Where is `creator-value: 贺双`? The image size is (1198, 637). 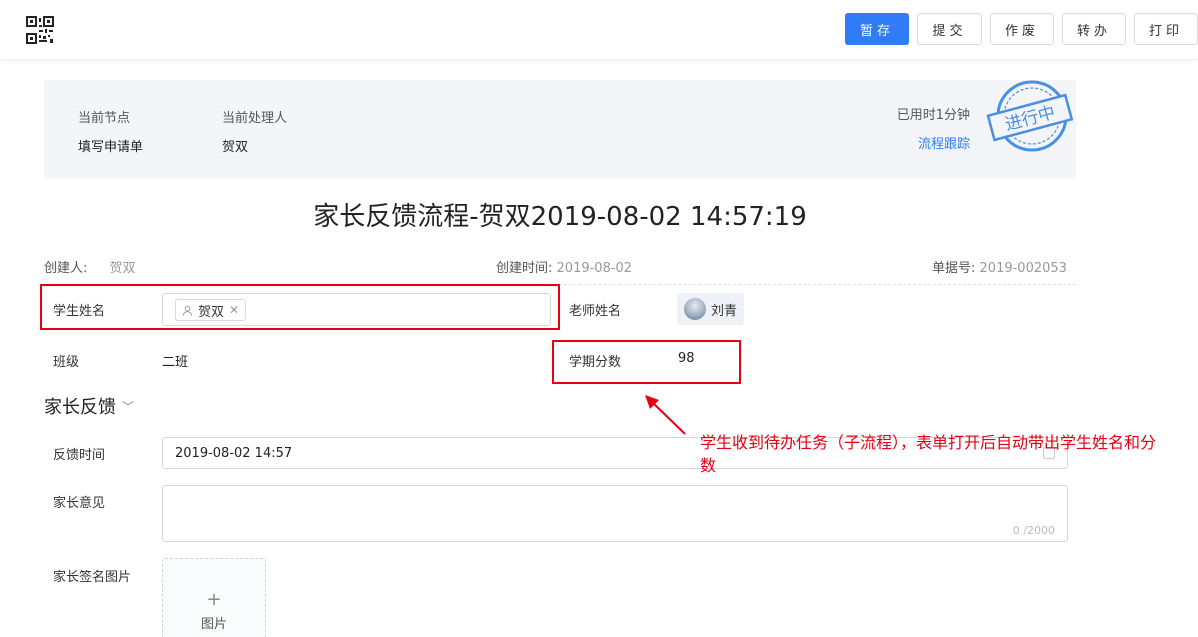 creator-value: 贺双 is located at coordinates (122, 268).